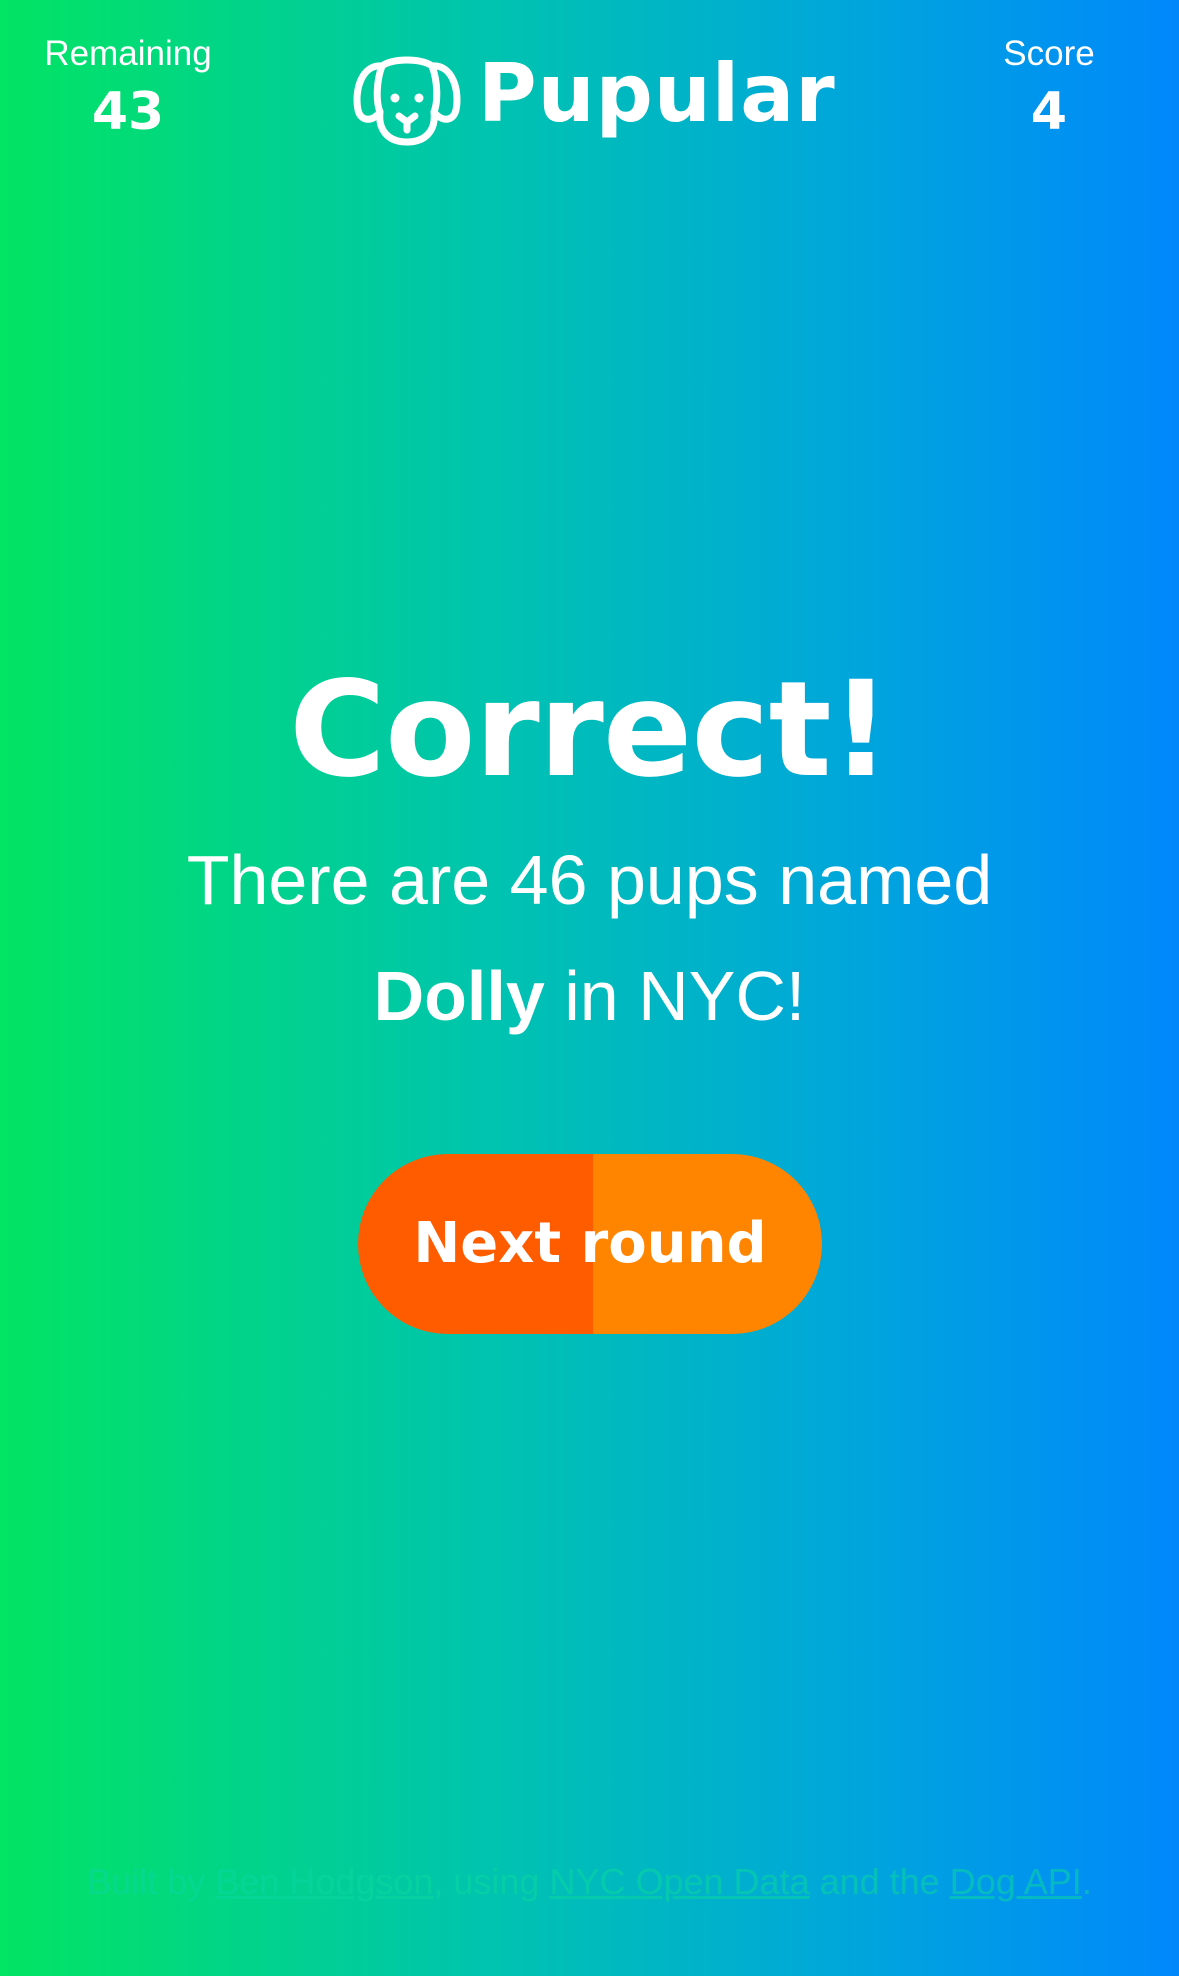 The image size is (1179, 1976). Describe the element at coordinates (657, 93) in the screenshot. I see `app-title: Pupular` at that location.